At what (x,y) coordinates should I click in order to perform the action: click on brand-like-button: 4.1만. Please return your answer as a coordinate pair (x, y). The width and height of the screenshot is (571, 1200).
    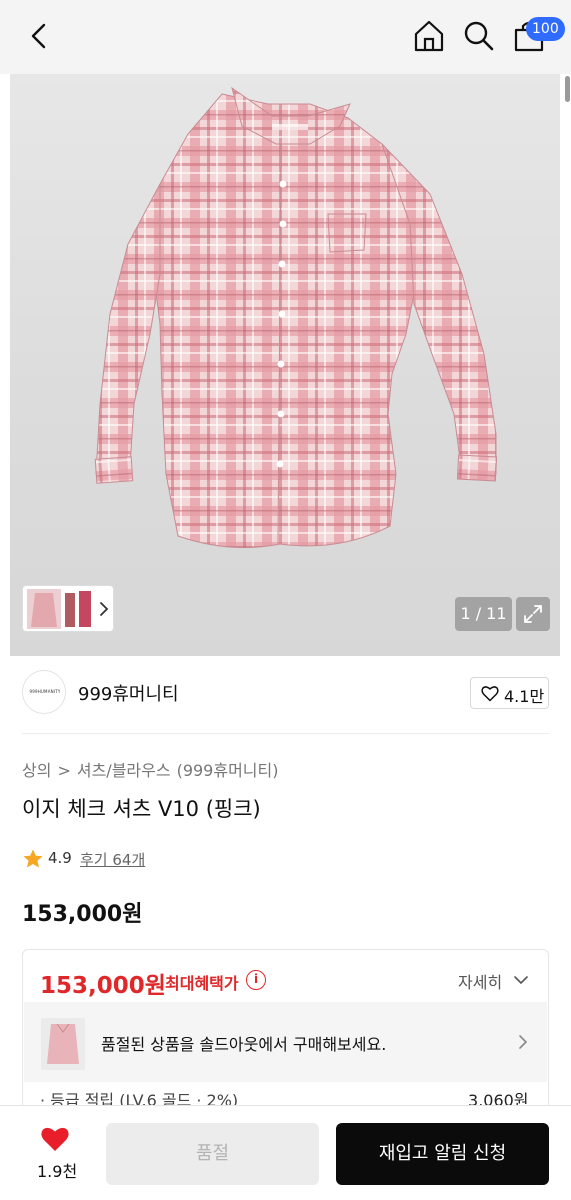
    Looking at the image, I should click on (509, 693).